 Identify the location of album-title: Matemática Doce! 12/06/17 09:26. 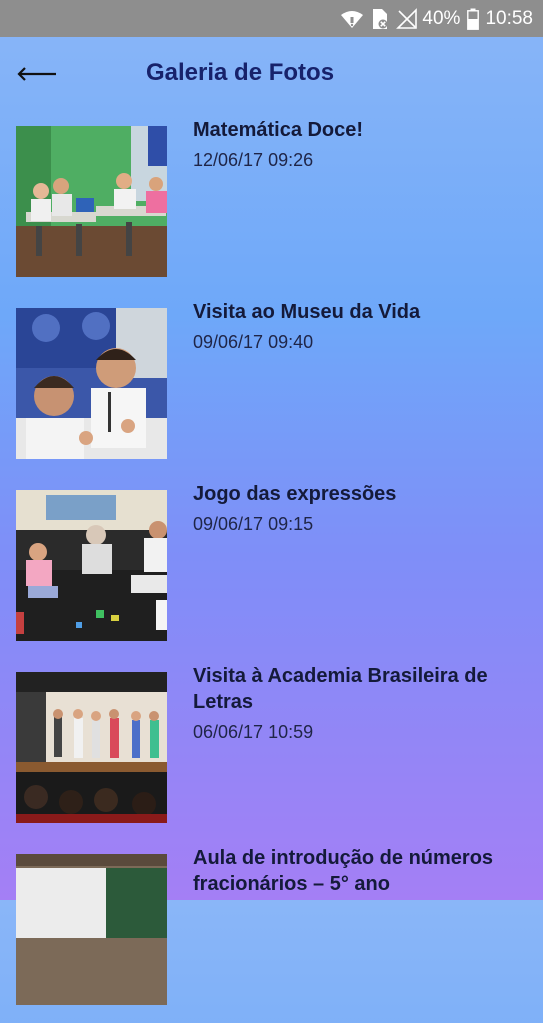
(363, 144).